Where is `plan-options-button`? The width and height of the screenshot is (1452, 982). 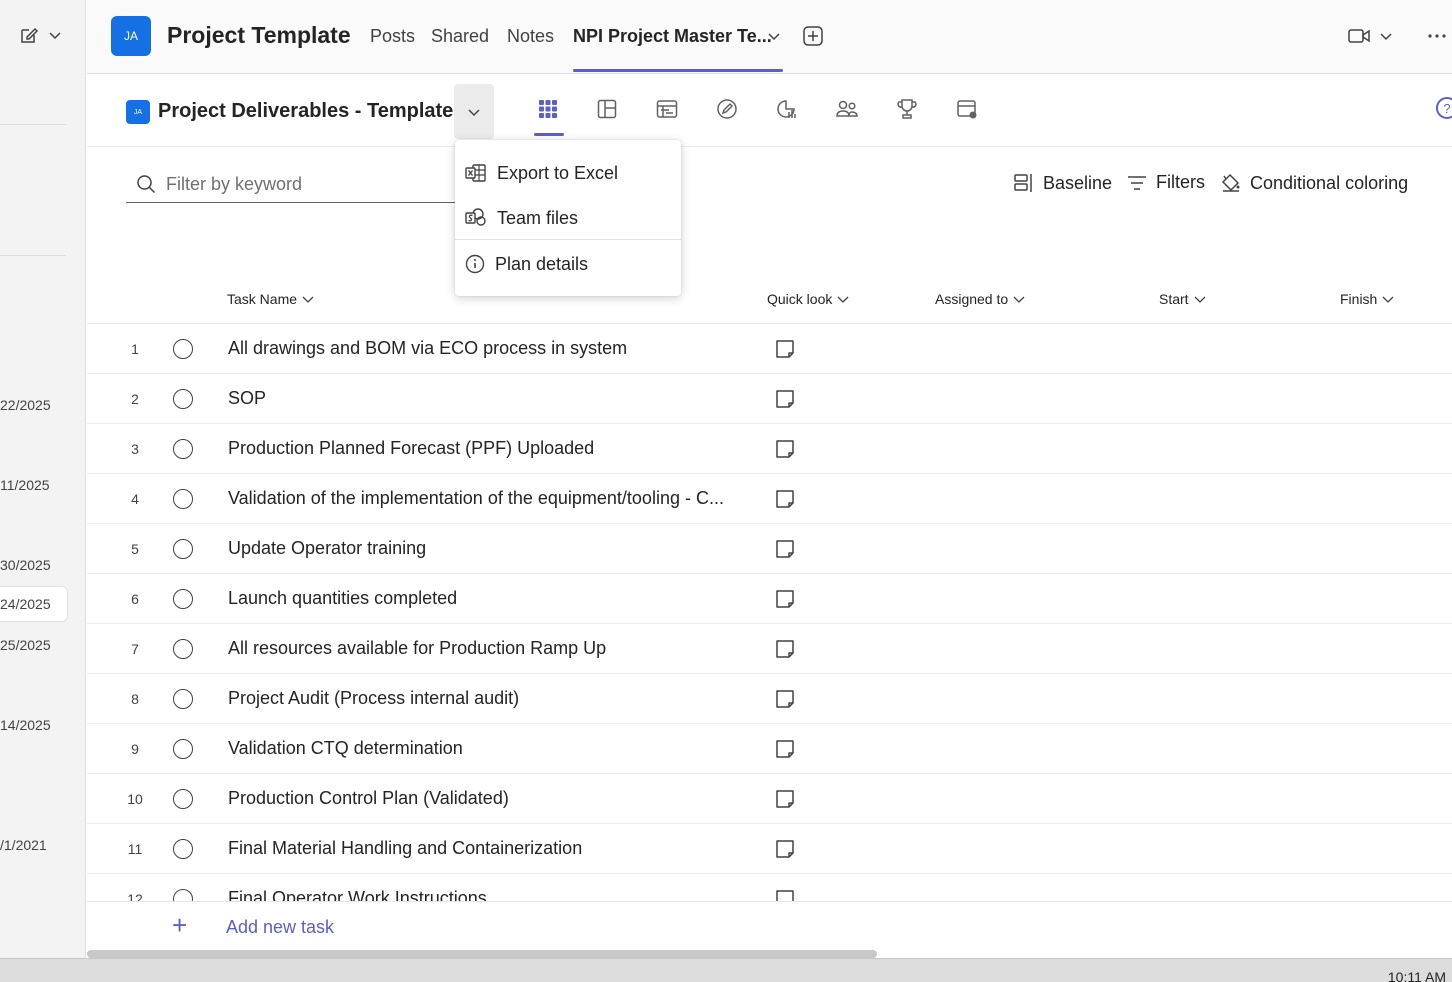
plan-options-button is located at coordinates (474, 111).